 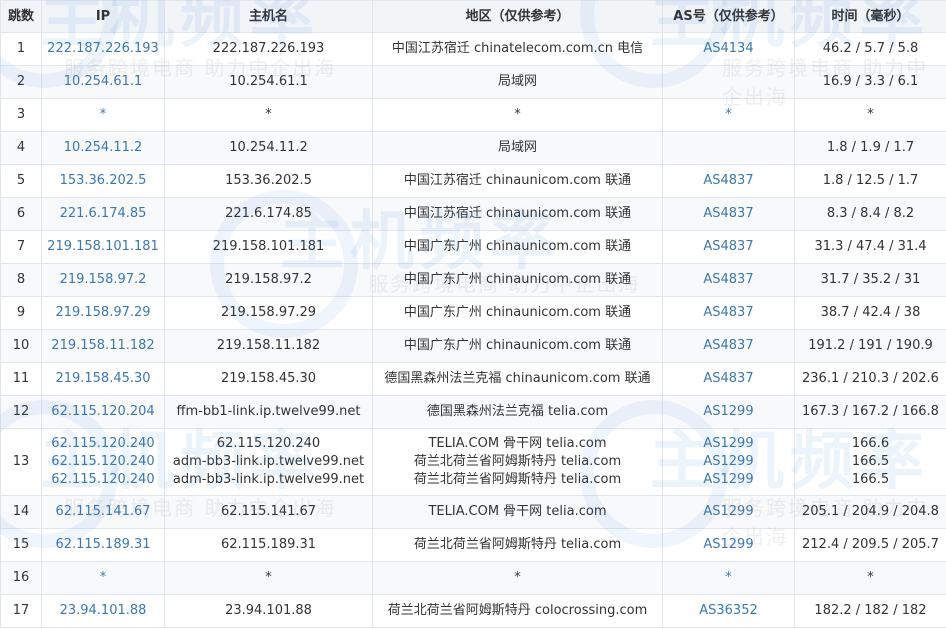 What do you see at coordinates (268, 81) in the screenshot?
I see `cell-hostname-line: 10.254.61.1` at bounding box center [268, 81].